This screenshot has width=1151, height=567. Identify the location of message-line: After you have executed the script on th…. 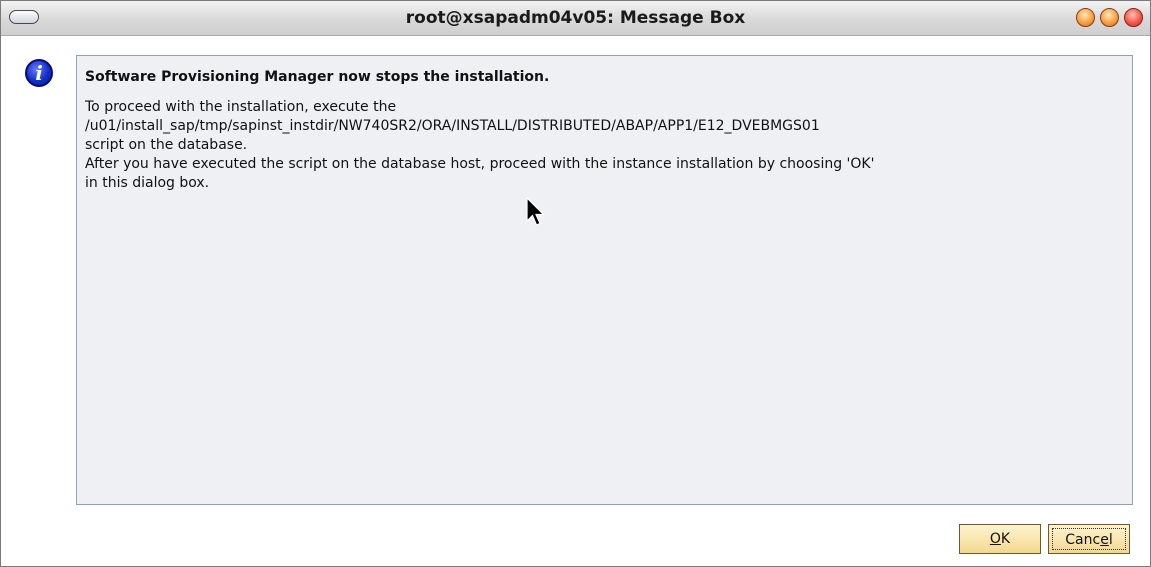
(480, 164).